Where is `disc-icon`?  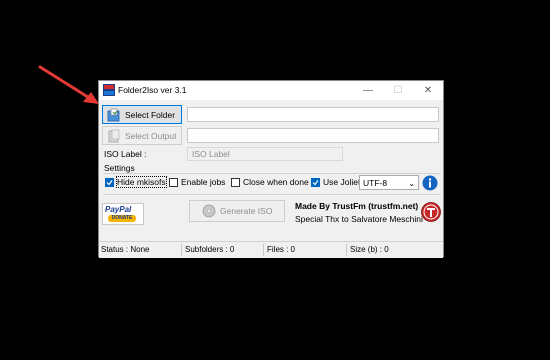 disc-icon is located at coordinates (209, 211).